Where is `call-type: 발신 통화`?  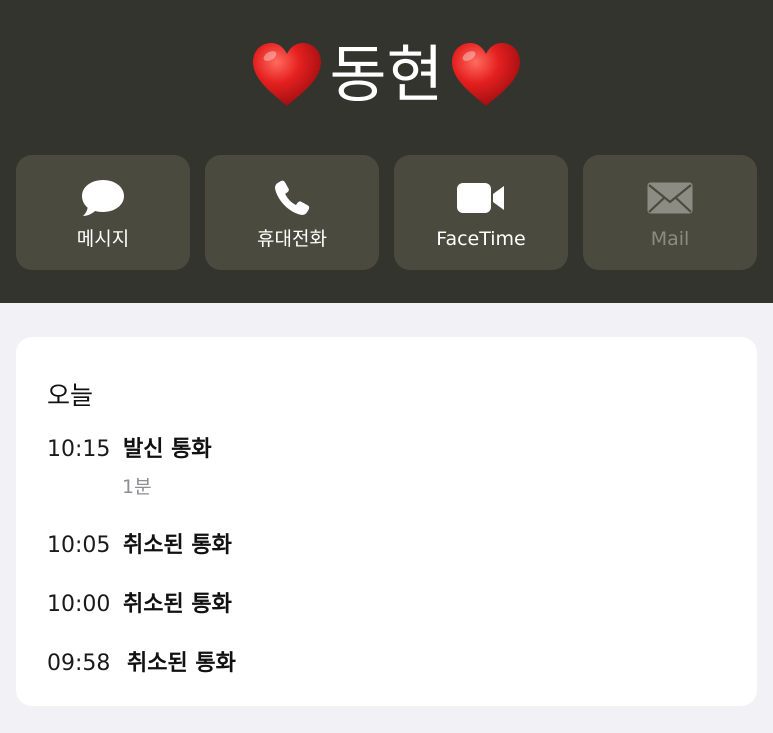
call-type: 발신 통화 is located at coordinates (167, 449).